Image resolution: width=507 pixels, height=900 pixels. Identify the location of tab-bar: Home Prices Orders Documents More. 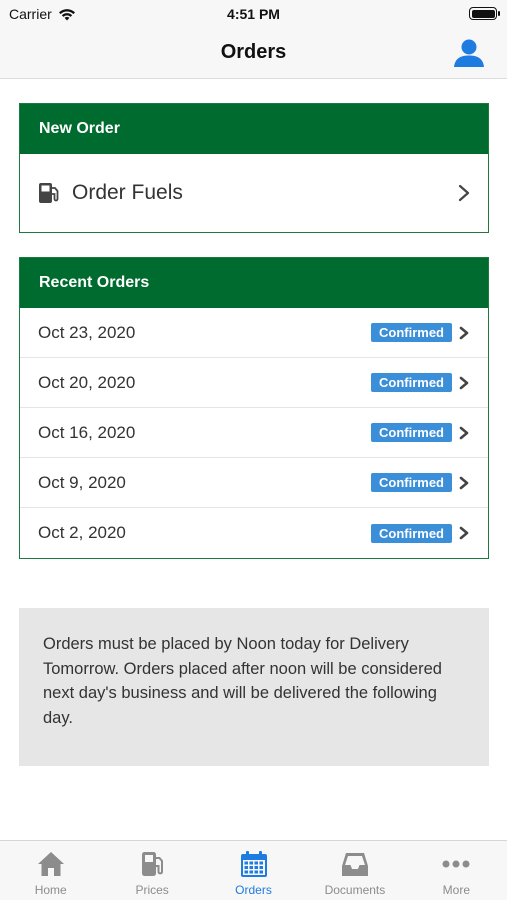
(253, 870).